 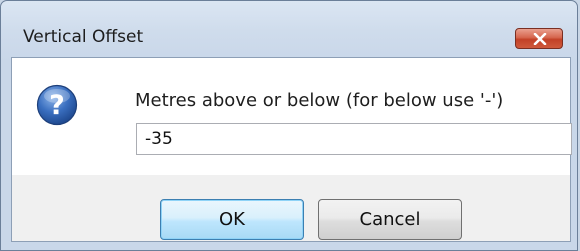 I want to click on cancel-button: Cancel, so click(x=390, y=219).